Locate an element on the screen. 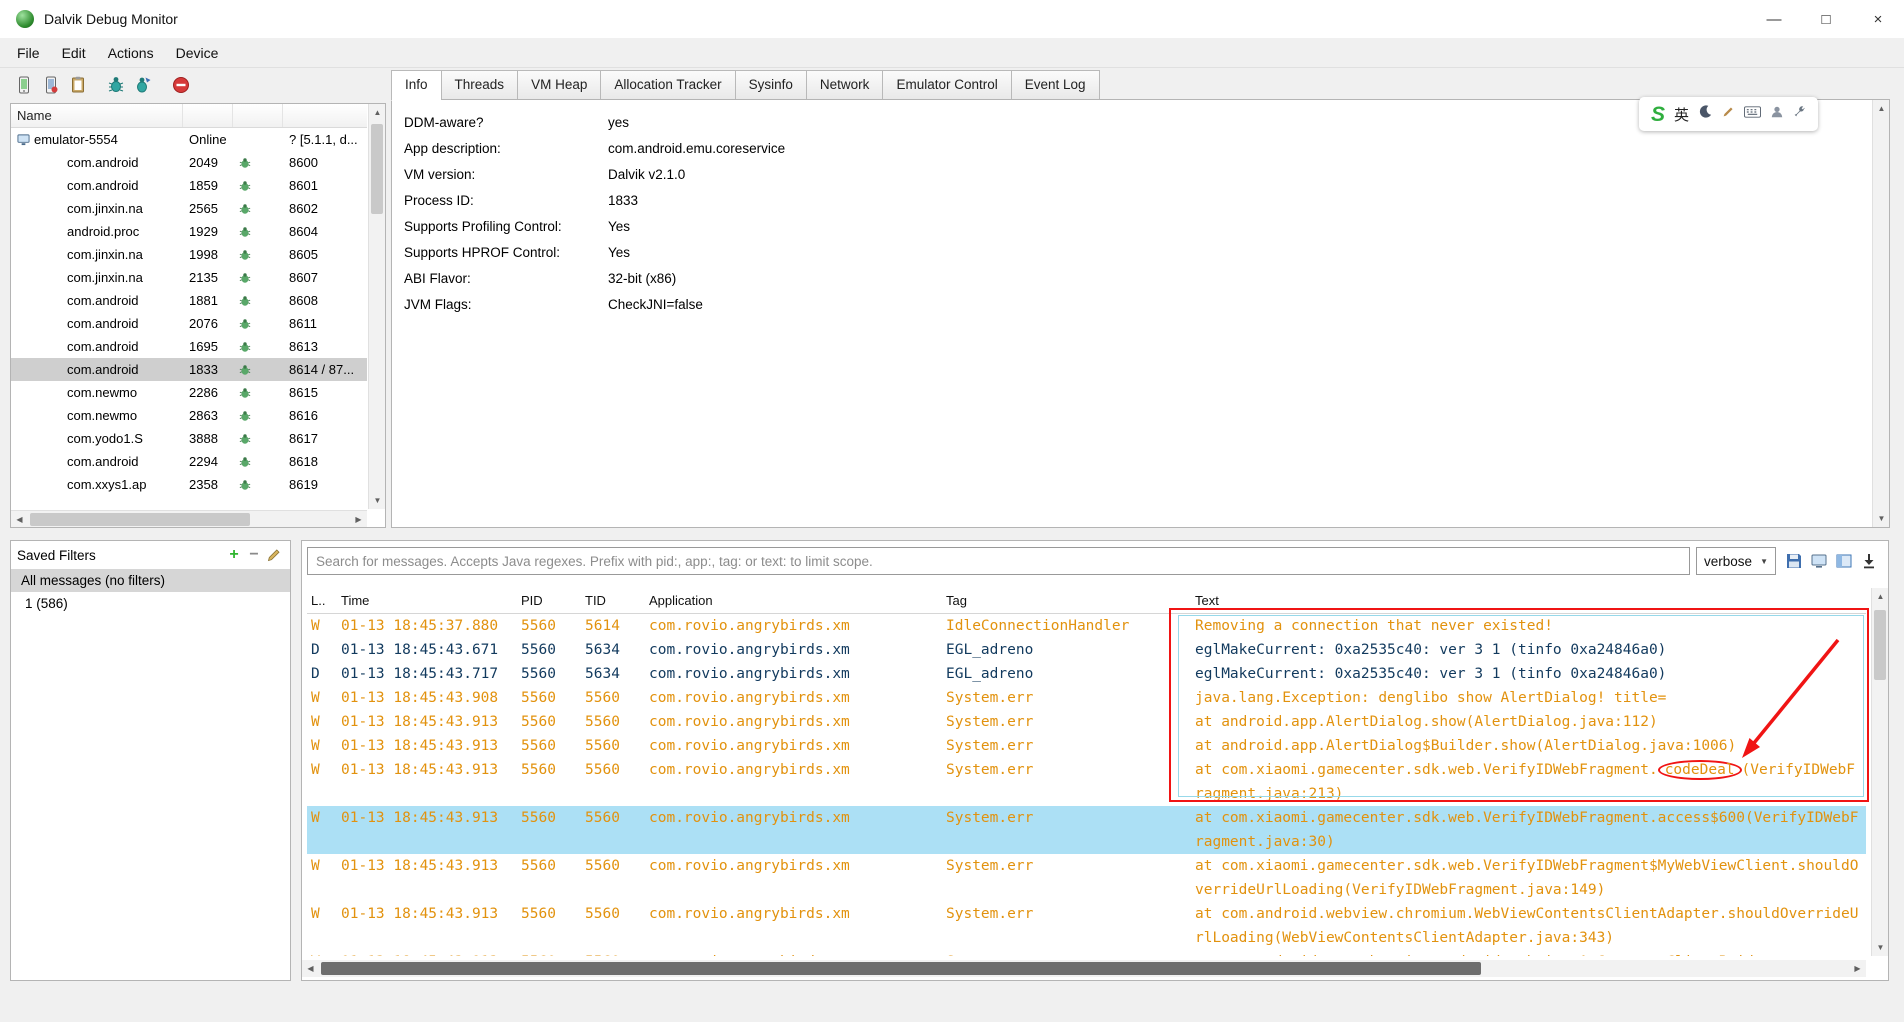  process-row: com.jinxin.na 2135 8607 is located at coordinates (189, 277).